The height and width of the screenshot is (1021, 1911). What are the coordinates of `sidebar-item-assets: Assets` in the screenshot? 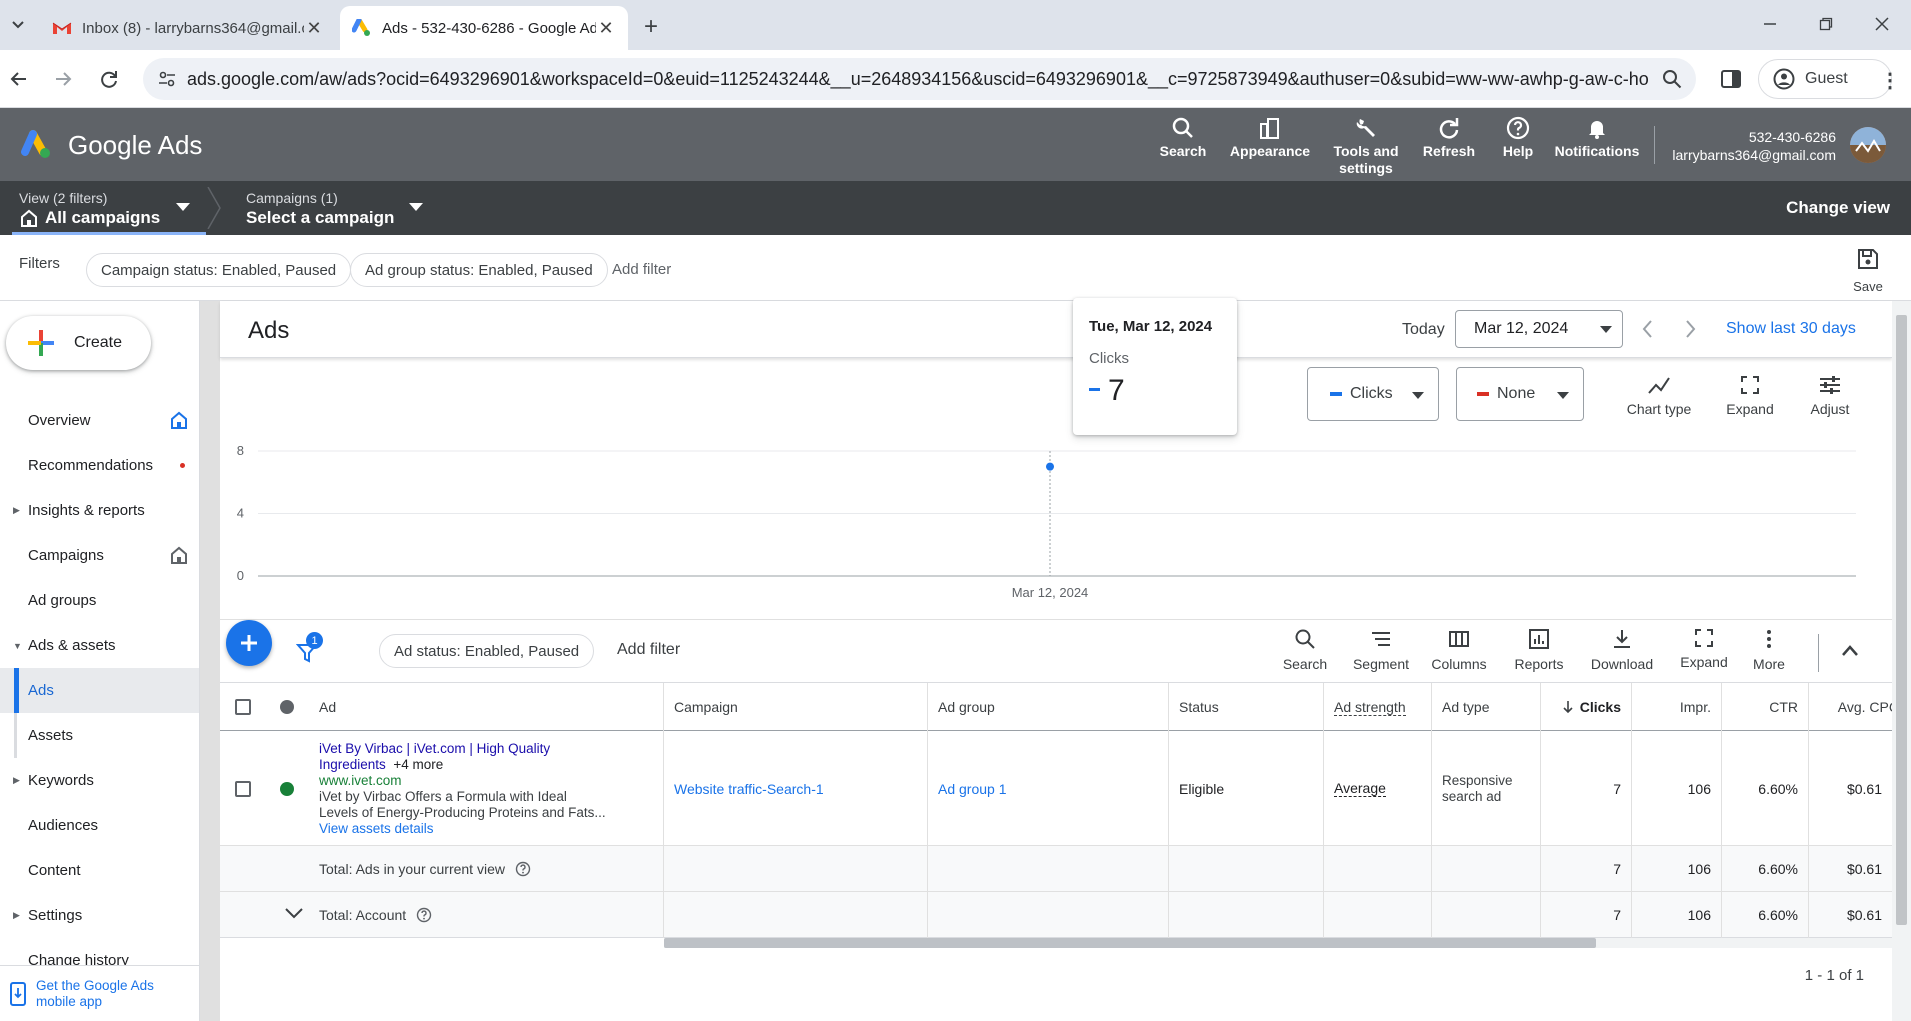 It's located at (99, 735).